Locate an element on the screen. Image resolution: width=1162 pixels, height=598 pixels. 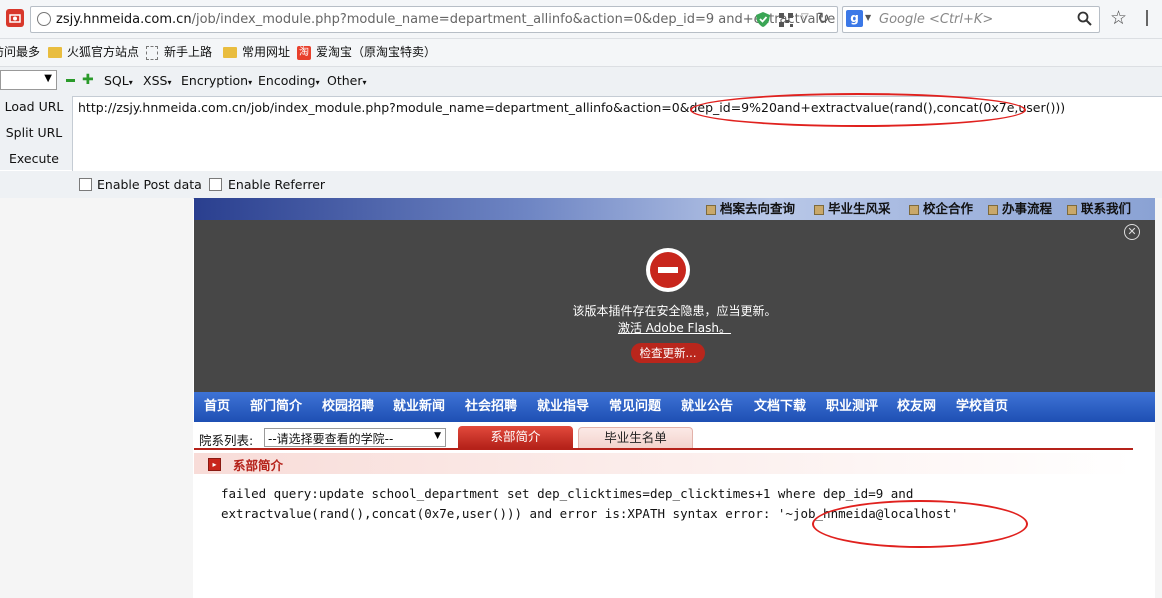
execute-button: Execute is located at coordinates (34, 159).